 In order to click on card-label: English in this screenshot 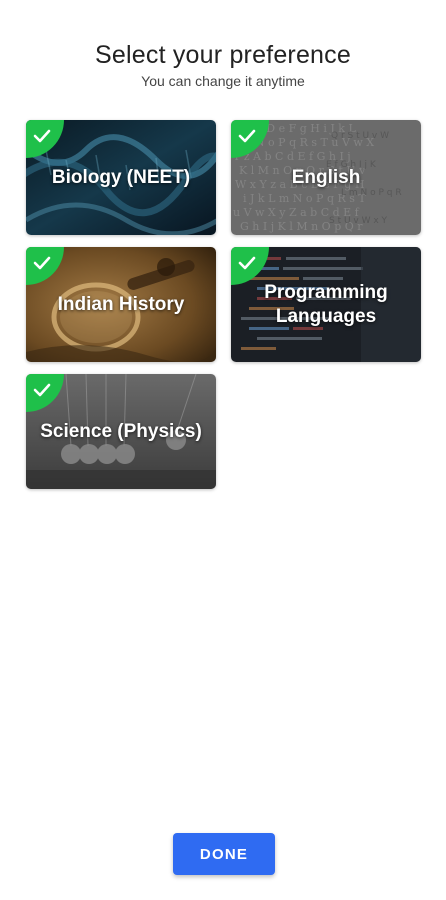, I will do `click(326, 177)`.